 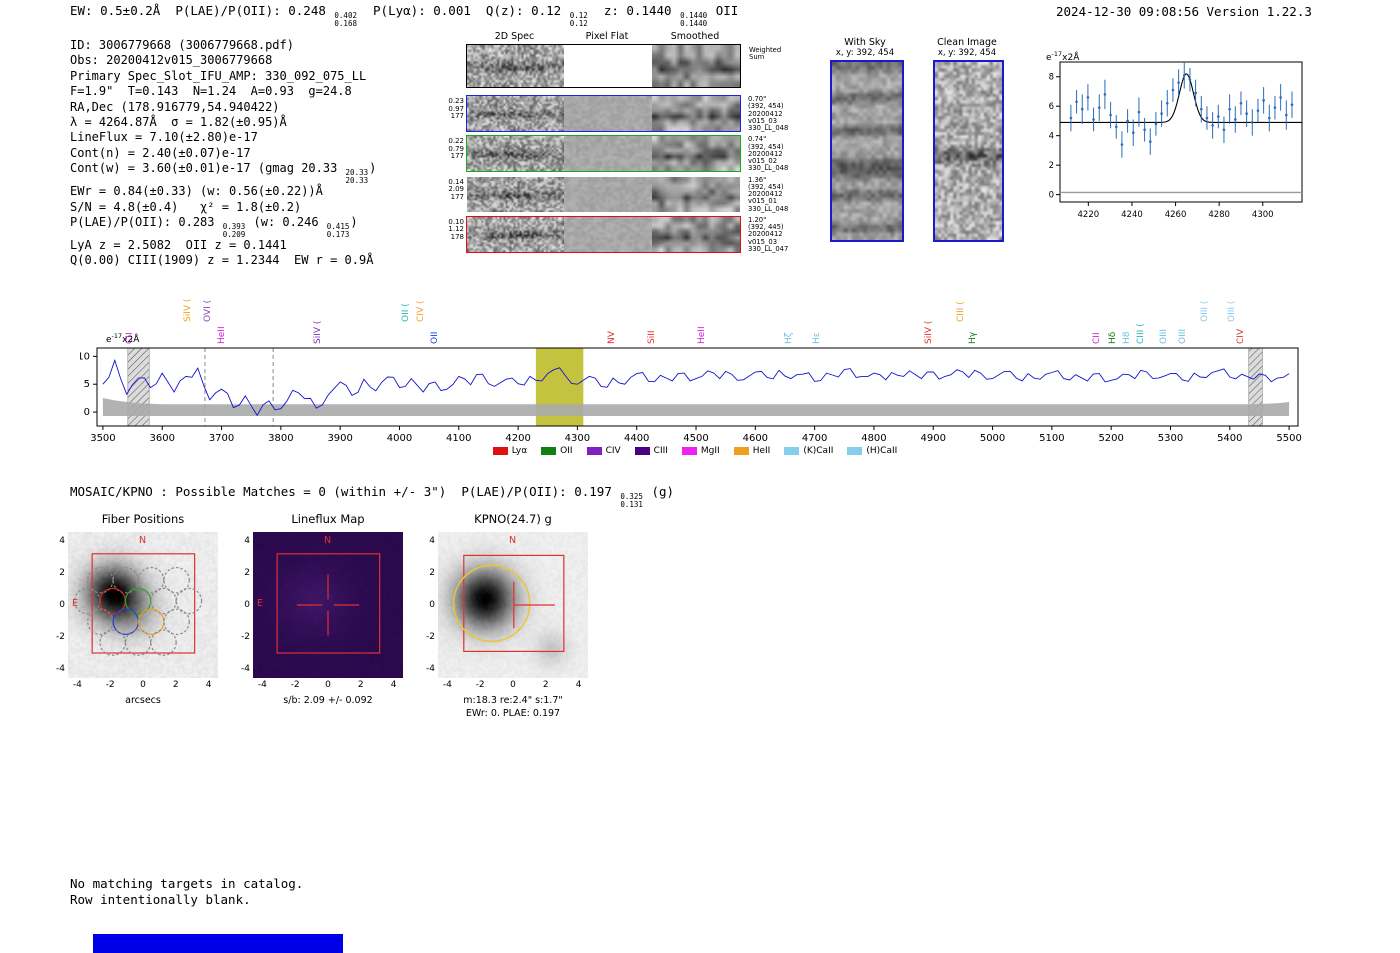 What do you see at coordinates (207, 310) in the screenshot?
I see `emission-line-label: OVI (` at bounding box center [207, 310].